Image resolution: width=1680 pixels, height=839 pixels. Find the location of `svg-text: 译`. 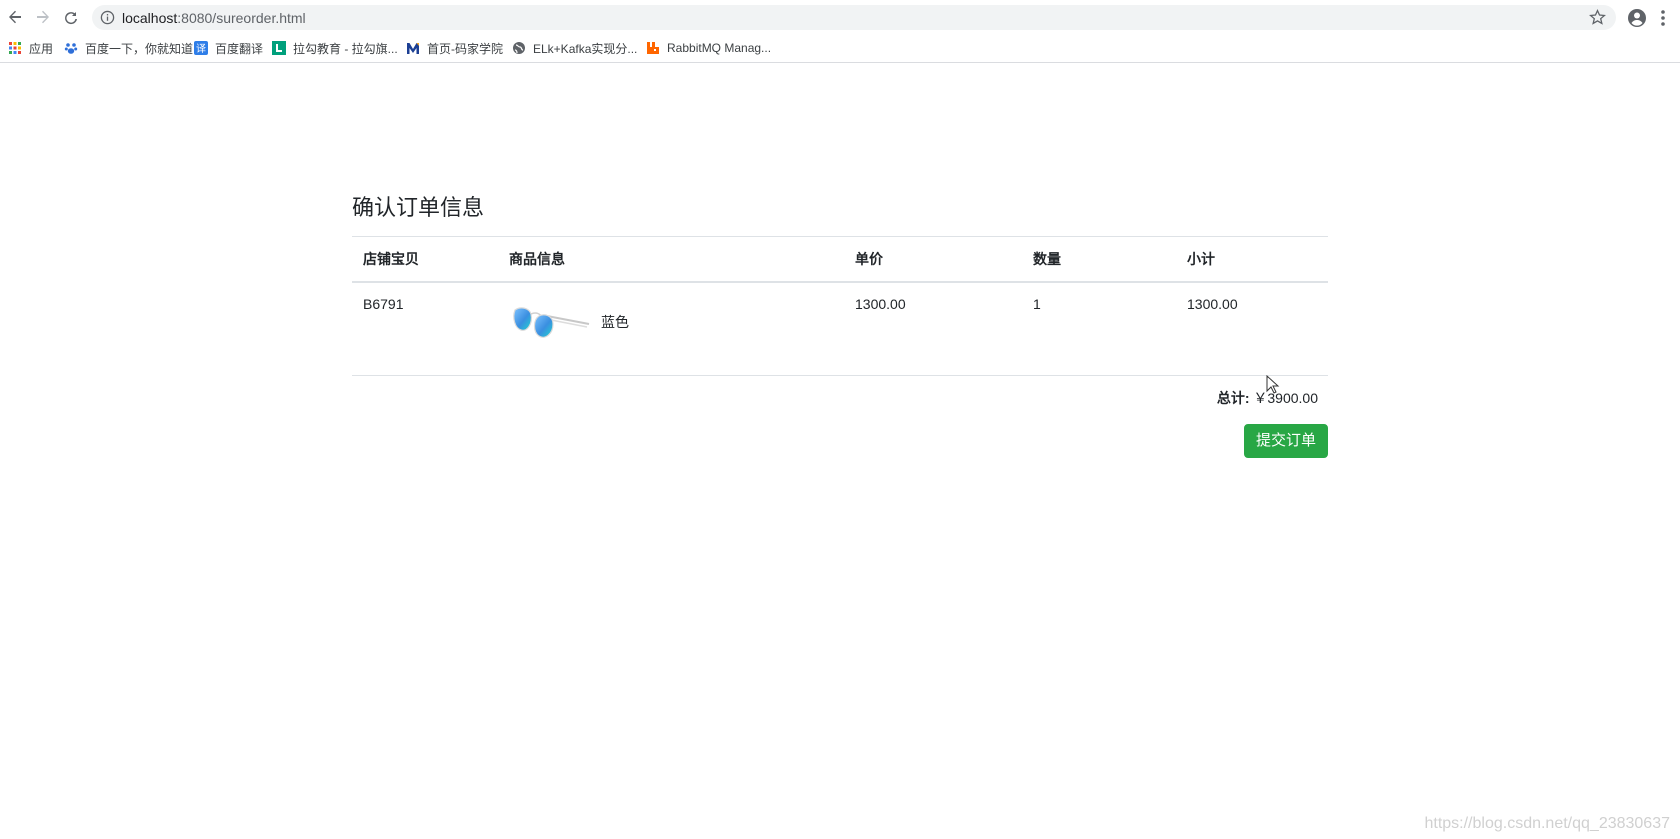

svg-text: 译 is located at coordinates (201, 49).